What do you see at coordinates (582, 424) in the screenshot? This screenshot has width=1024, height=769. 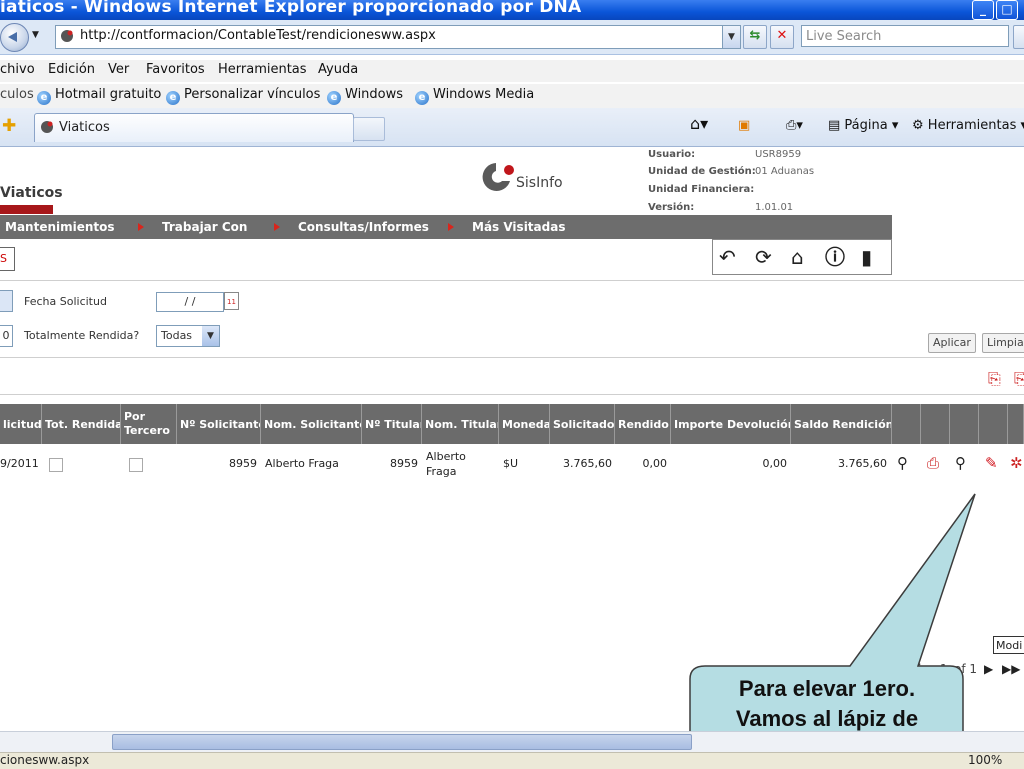 I see `col-solicitado: Solicitado` at bounding box center [582, 424].